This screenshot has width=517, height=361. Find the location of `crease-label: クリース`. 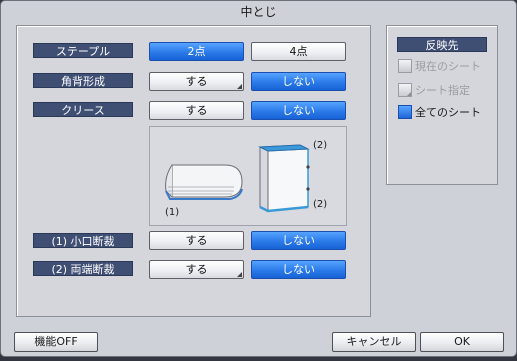

crease-label: クリース is located at coordinates (83, 109).